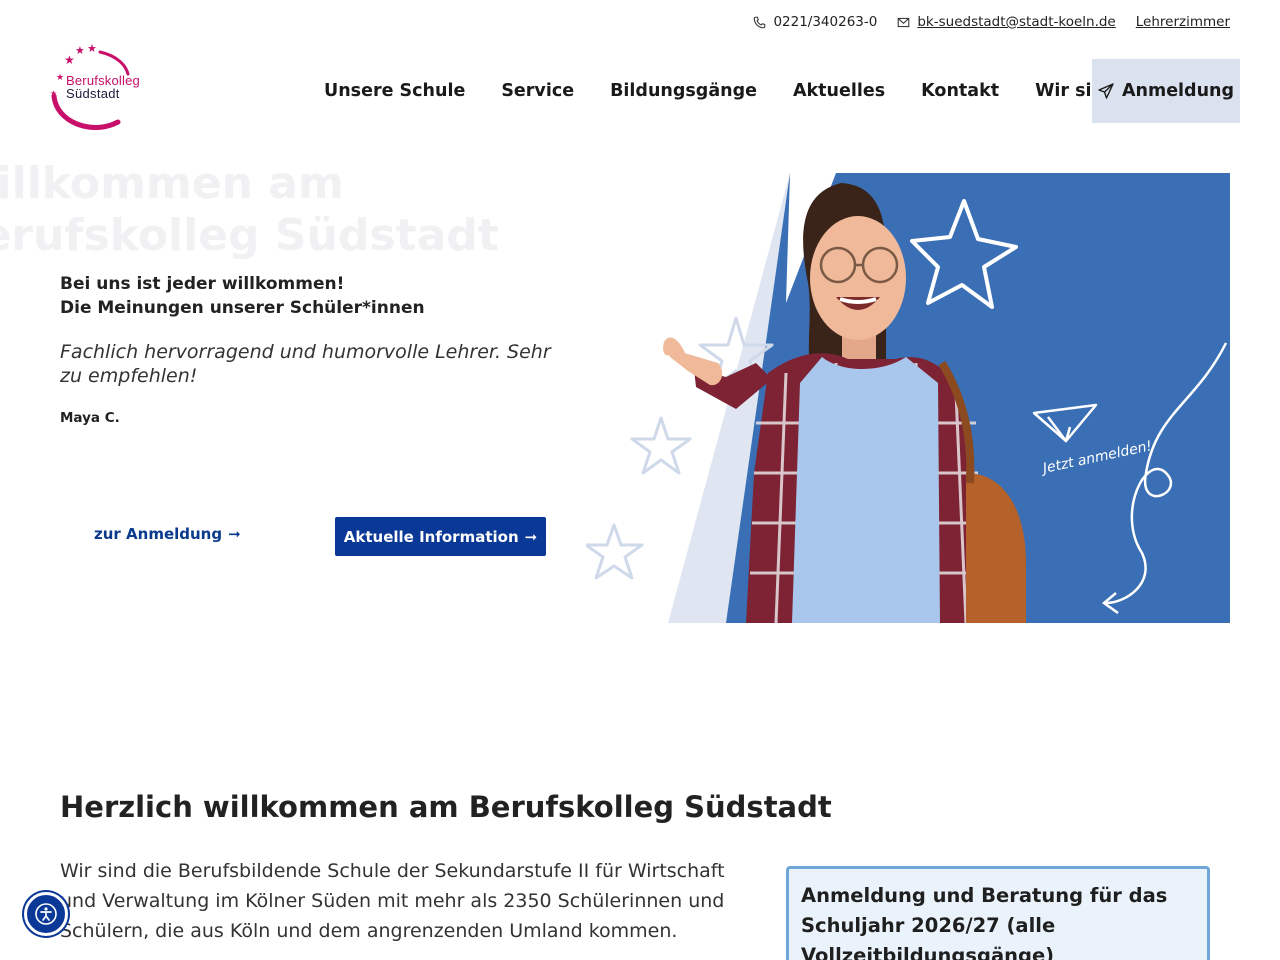 Image resolution: width=1280 pixels, height=960 pixels. I want to click on to-registration-link: zur Anmeldung ➞, so click(167, 534).